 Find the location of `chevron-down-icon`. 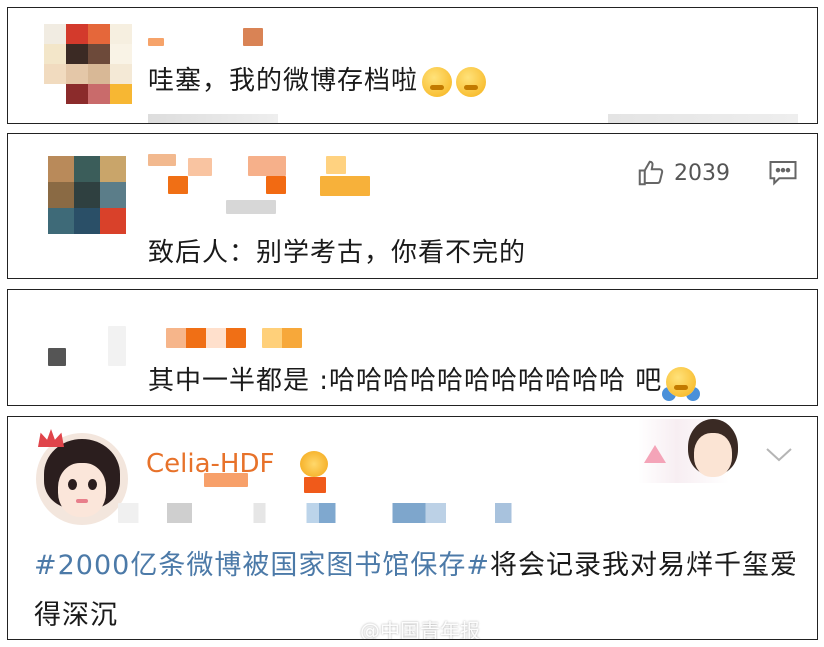

chevron-down-icon is located at coordinates (779, 455).